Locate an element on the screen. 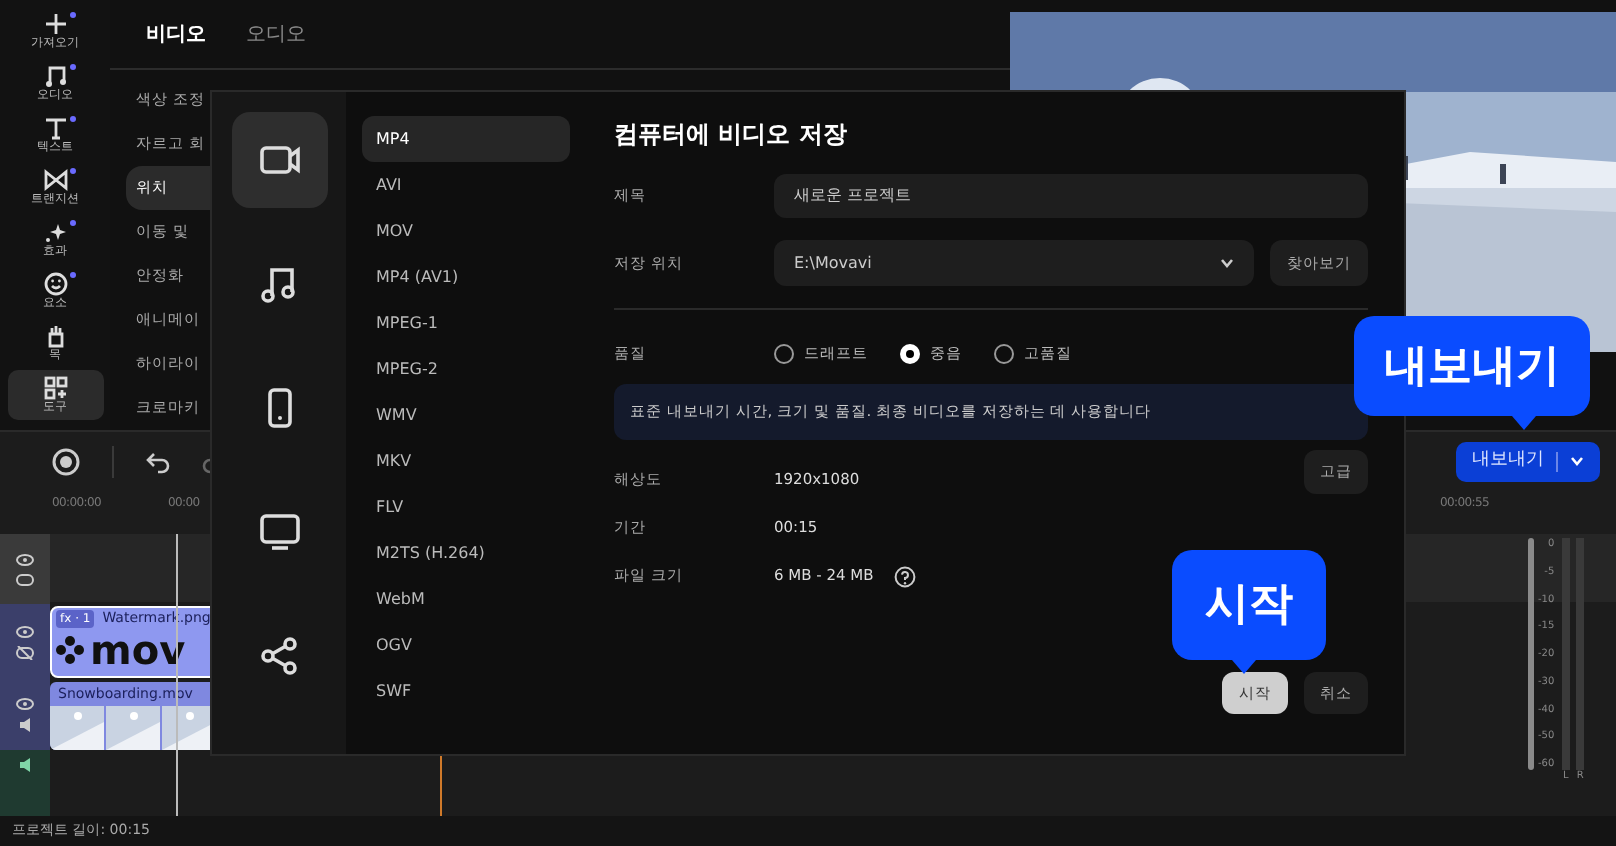  export-button: 내보내기 is located at coordinates (1528, 461).